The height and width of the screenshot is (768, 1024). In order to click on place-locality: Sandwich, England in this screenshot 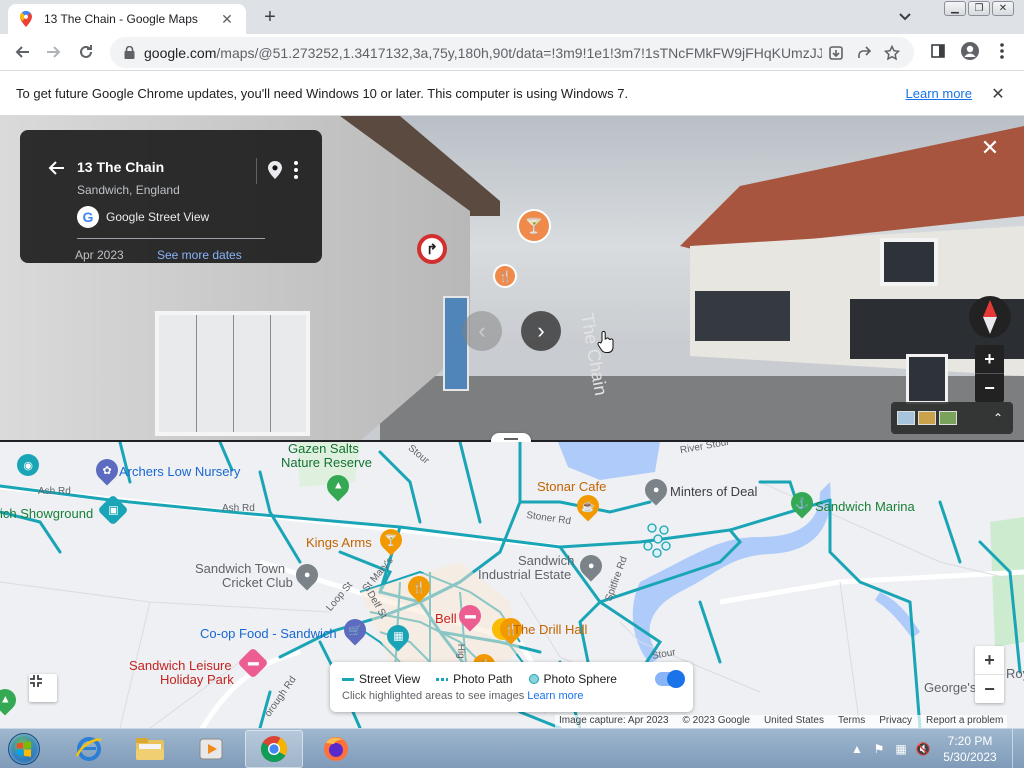, I will do `click(128, 190)`.